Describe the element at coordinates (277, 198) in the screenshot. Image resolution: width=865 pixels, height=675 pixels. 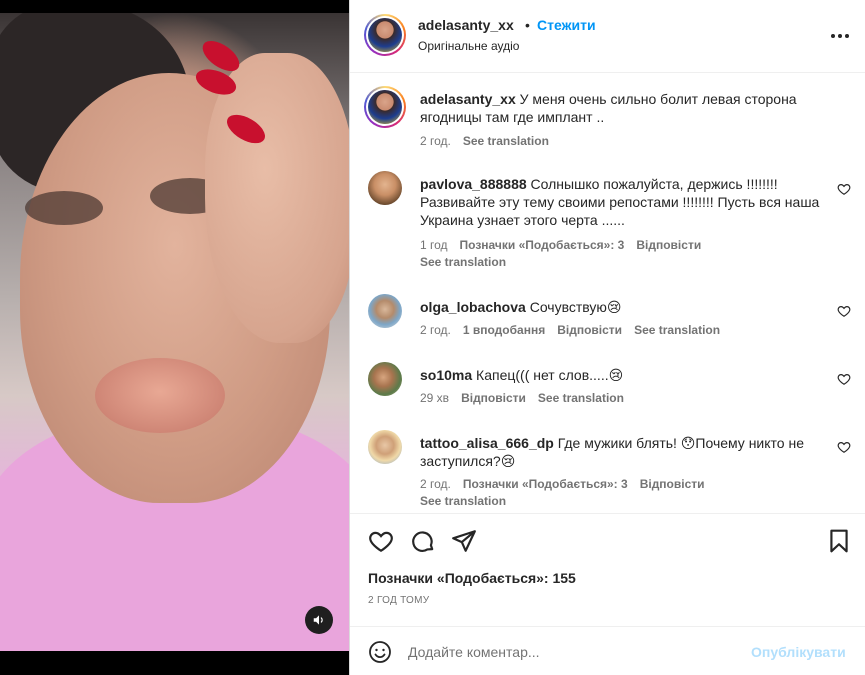
I see `video-hand` at that location.